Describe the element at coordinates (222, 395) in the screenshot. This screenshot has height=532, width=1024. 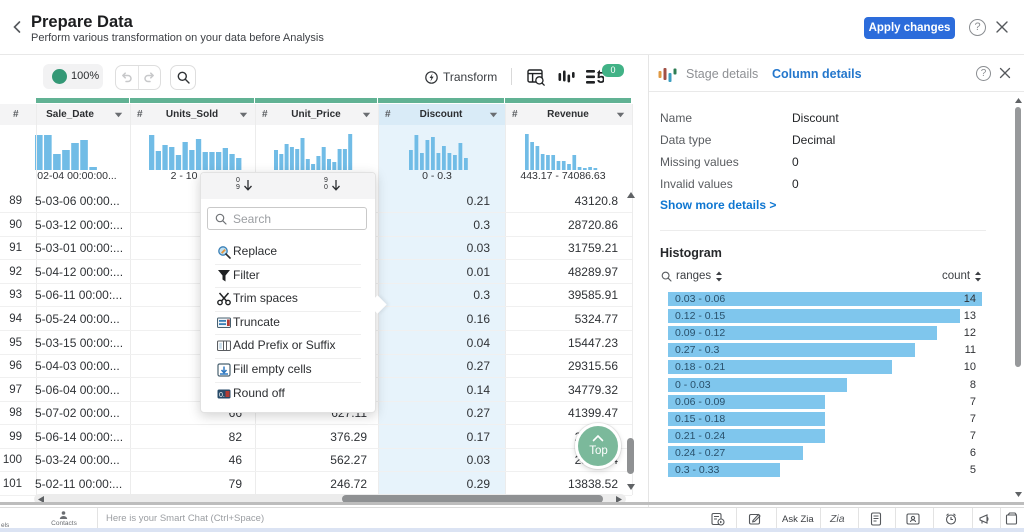
I see `svg-text: 0.` at that location.